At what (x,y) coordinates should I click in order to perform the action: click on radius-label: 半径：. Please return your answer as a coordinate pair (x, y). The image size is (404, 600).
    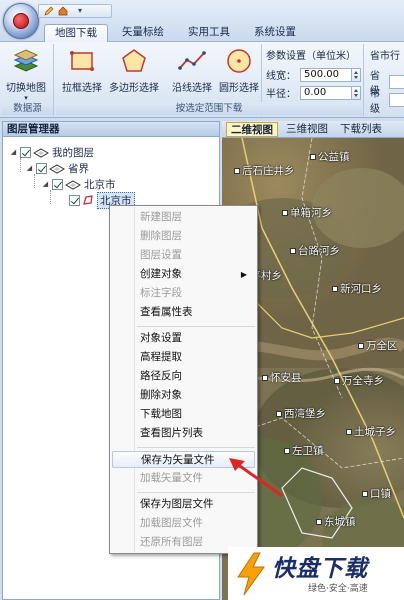
    Looking at the image, I should click on (281, 94).